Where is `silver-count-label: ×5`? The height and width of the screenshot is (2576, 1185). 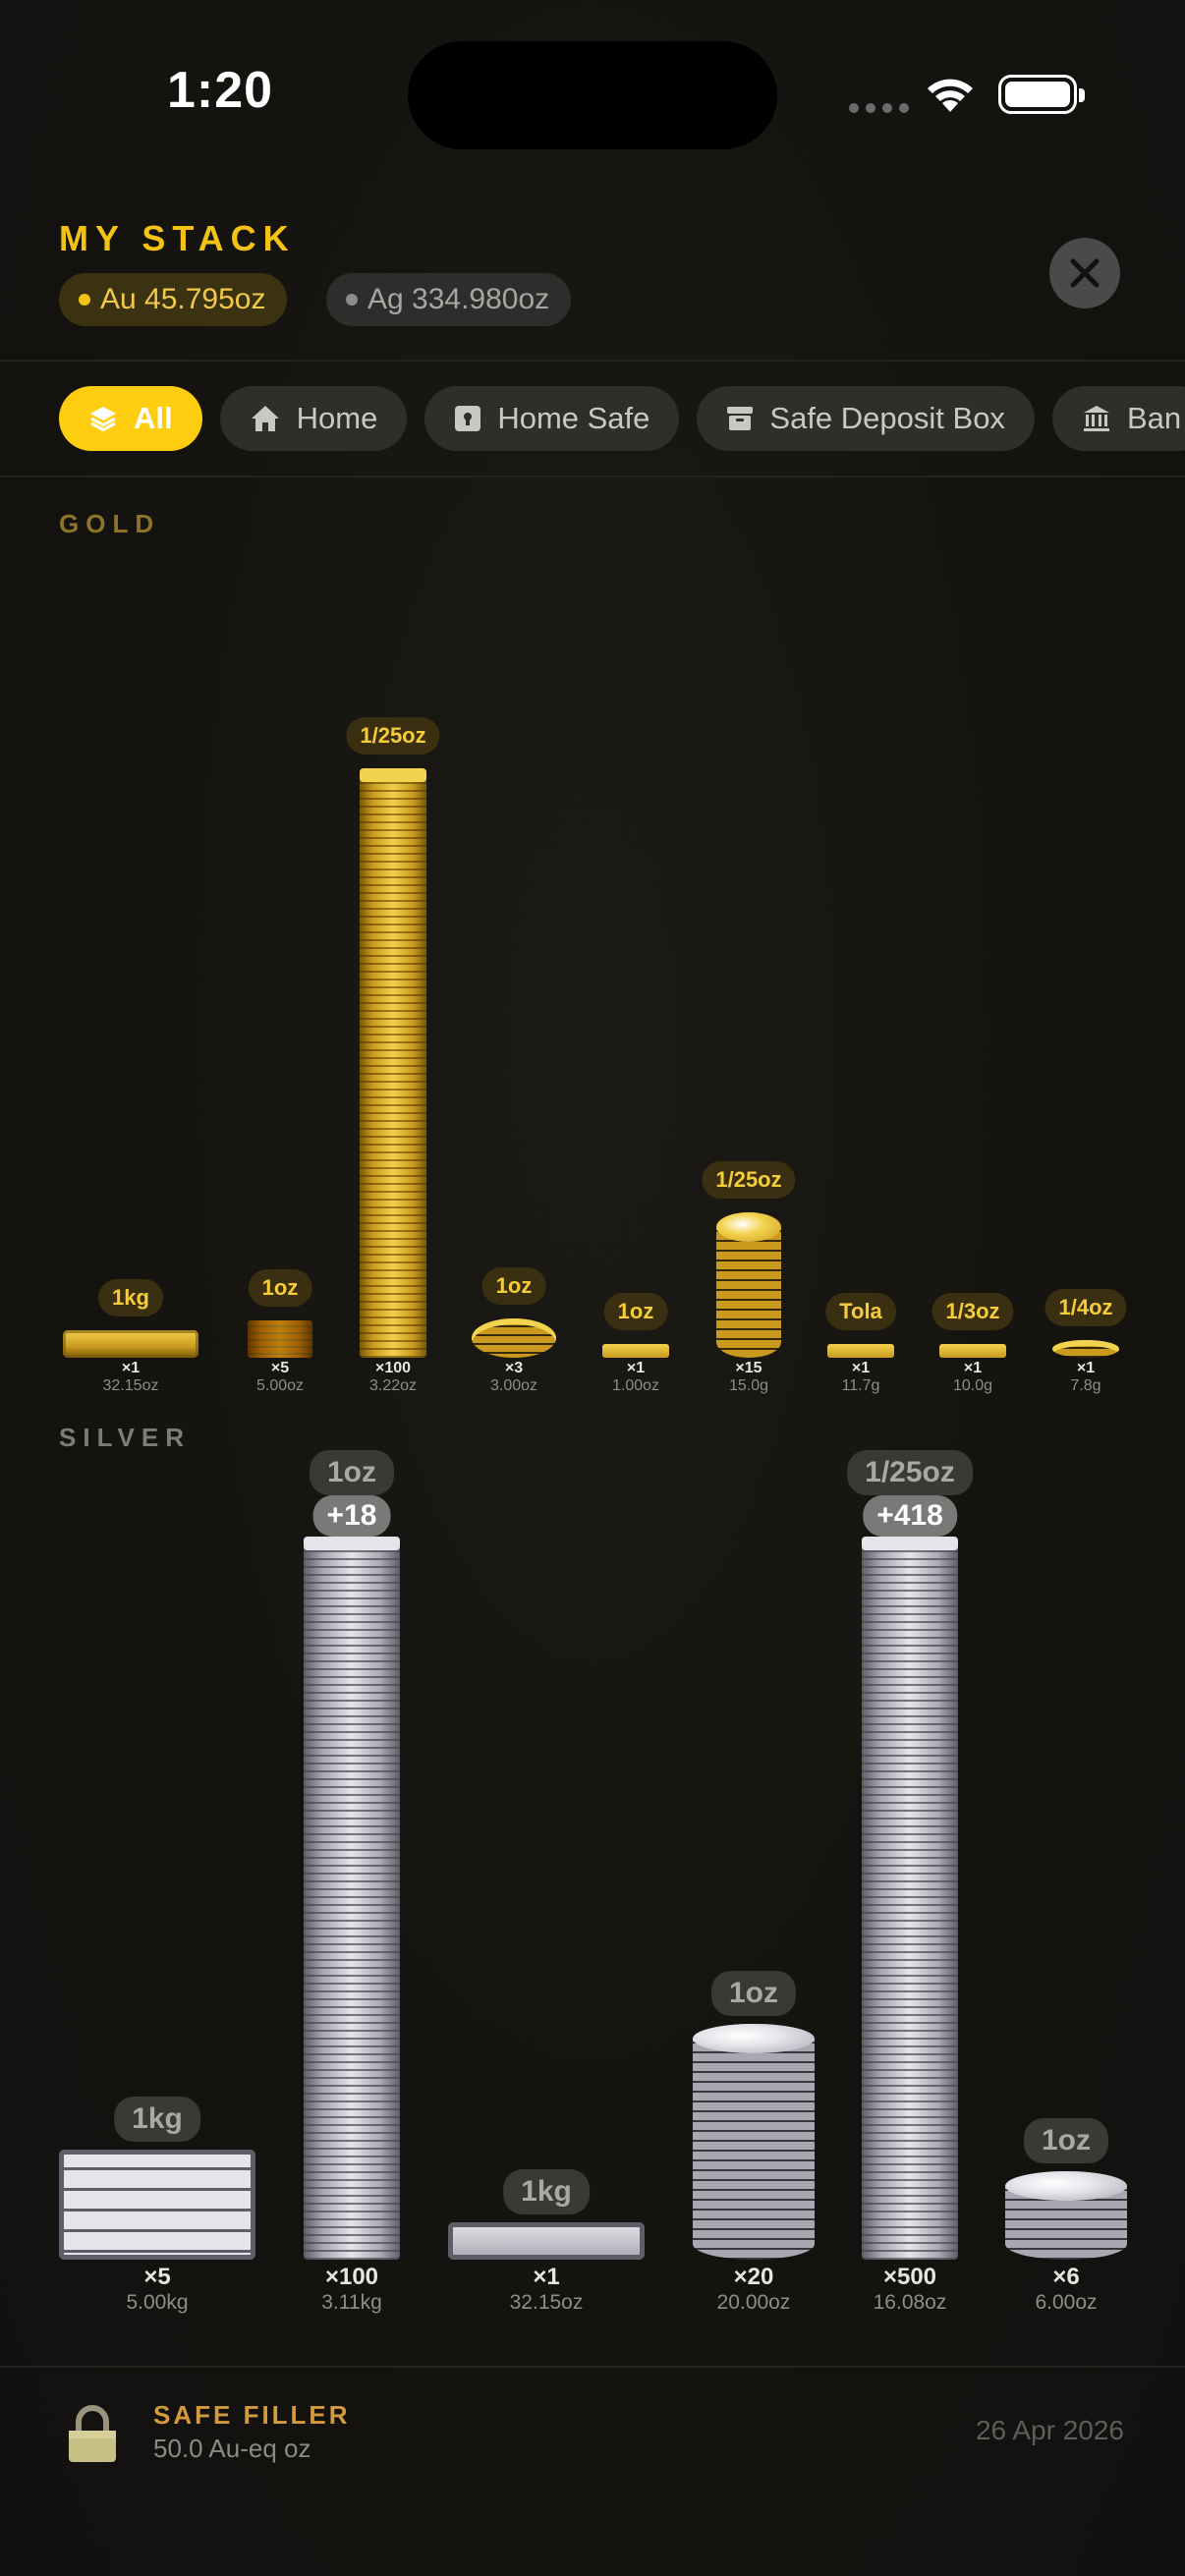 silver-count-label: ×5 is located at coordinates (157, 2277).